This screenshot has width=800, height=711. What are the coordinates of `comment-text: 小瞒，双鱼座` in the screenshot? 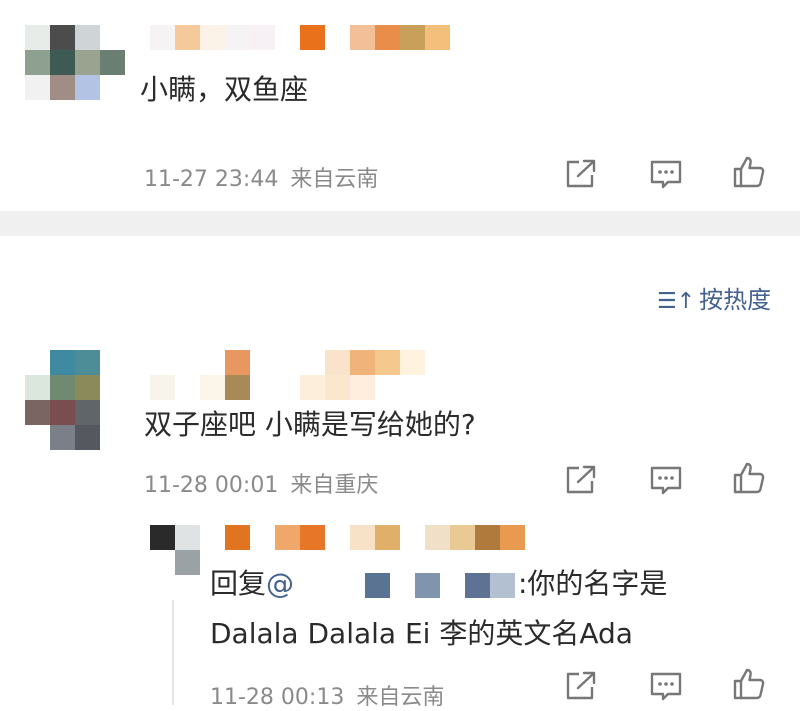 It's located at (224, 89).